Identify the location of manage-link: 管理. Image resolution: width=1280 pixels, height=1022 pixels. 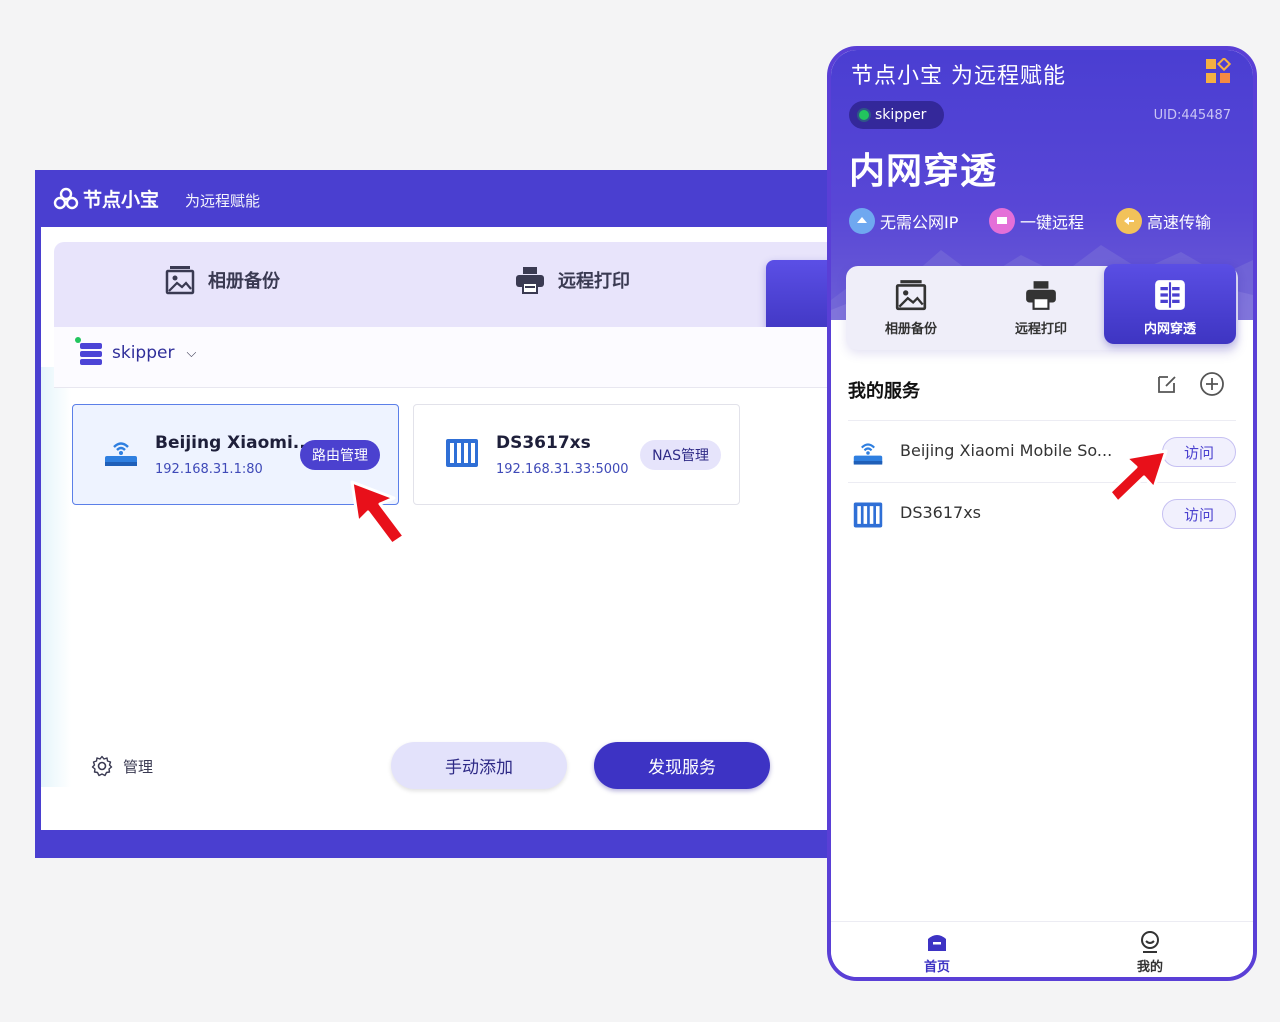
(122, 766).